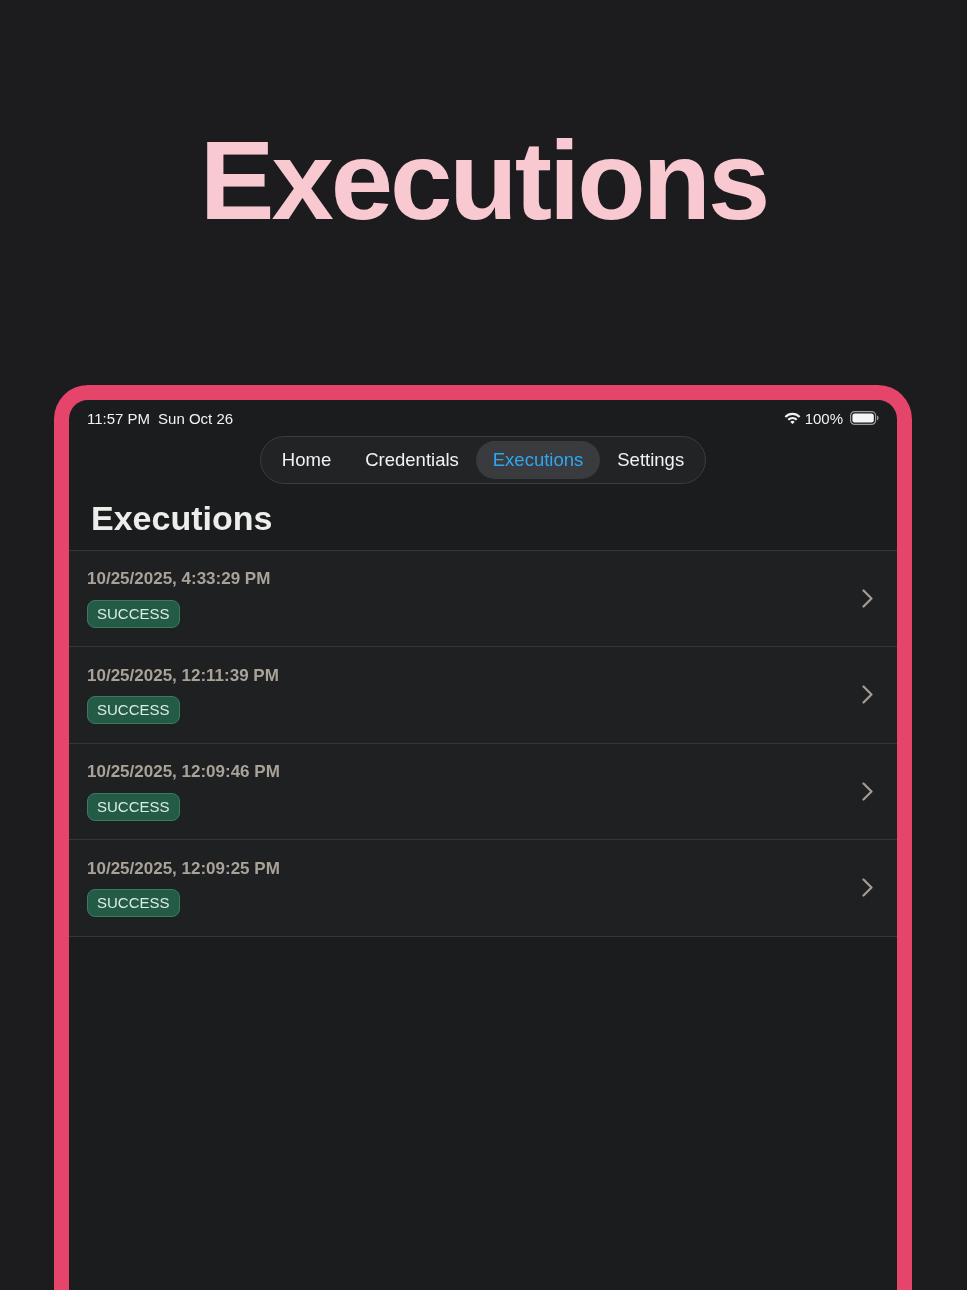 This screenshot has height=1290, width=967. Describe the element at coordinates (183, 868) in the screenshot. I see `execution-timestamp: 10/25/2025, 12:09:25 PM` at that location.